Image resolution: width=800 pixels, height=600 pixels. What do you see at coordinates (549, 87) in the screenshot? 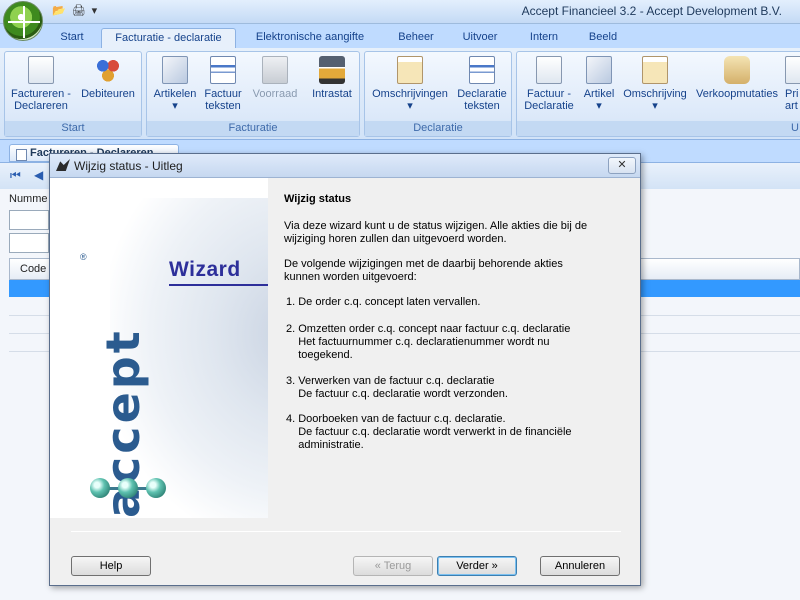
I see `factuur-declaratie-button: Factuur - Declaratie` at bounding box center [549, 87].